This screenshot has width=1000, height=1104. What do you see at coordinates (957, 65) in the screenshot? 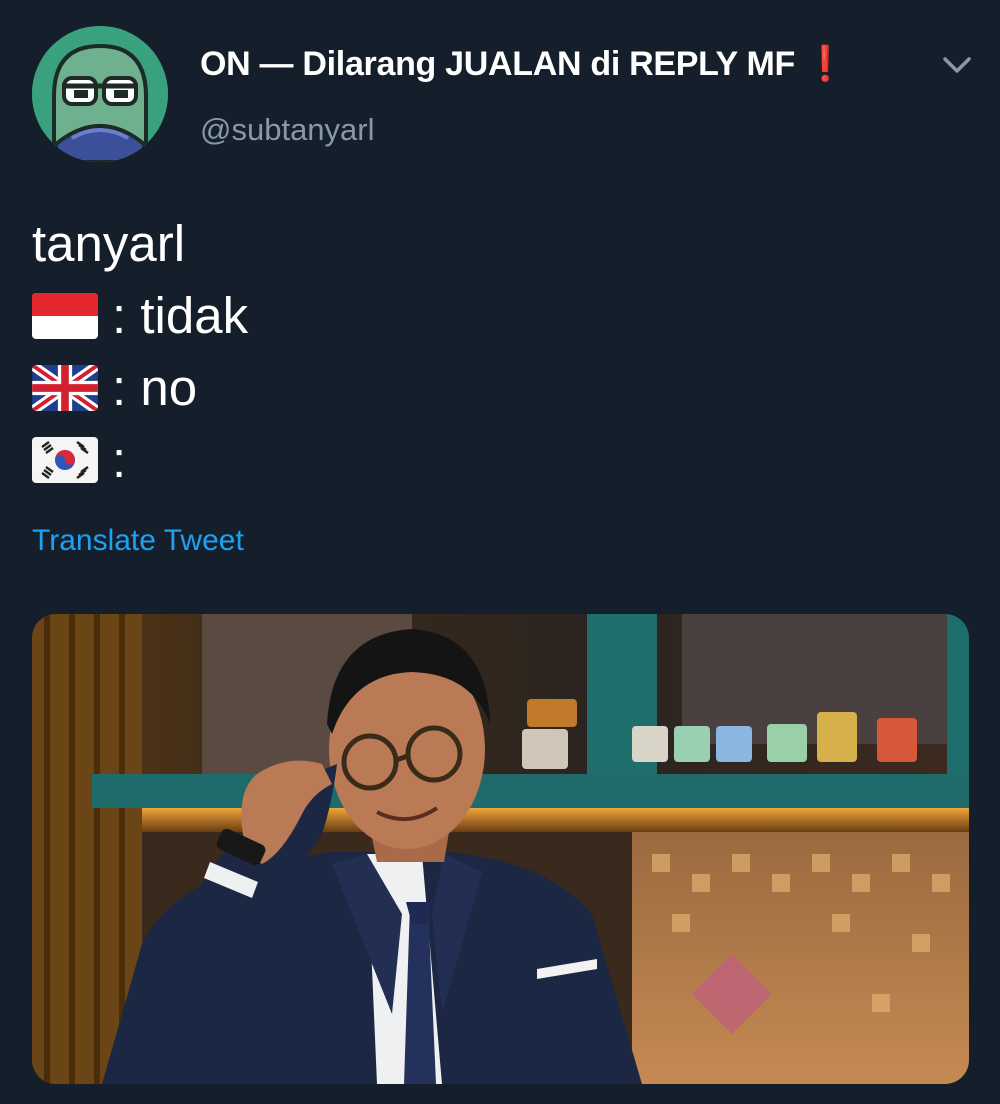
I see `chevron-down-icon` at bounding box center [957, 65].